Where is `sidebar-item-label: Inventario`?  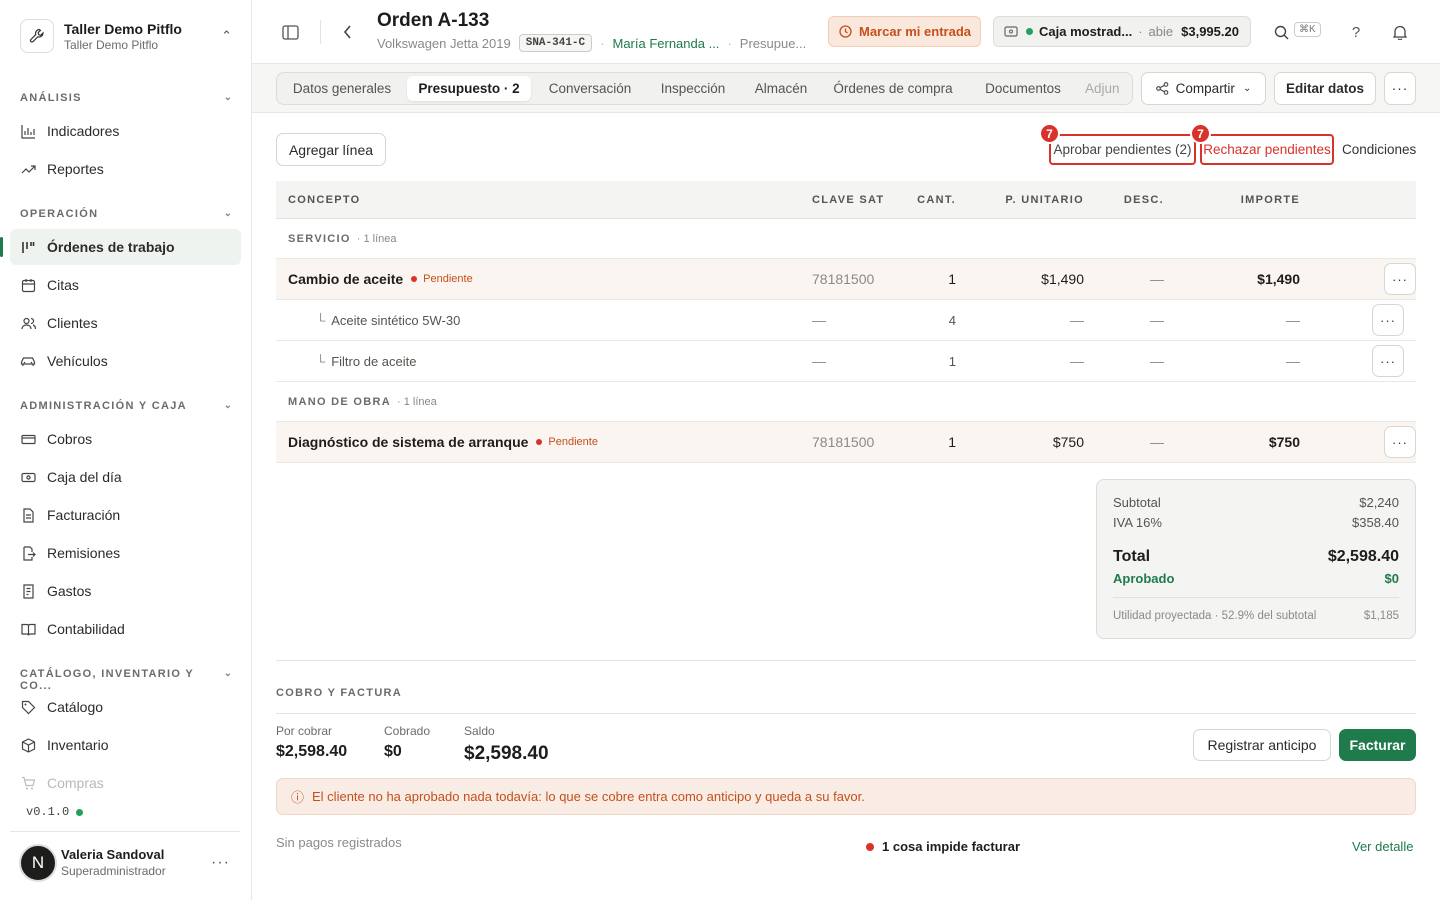
sidebar-item-label: Inventario is located at coordinates (78, 745).